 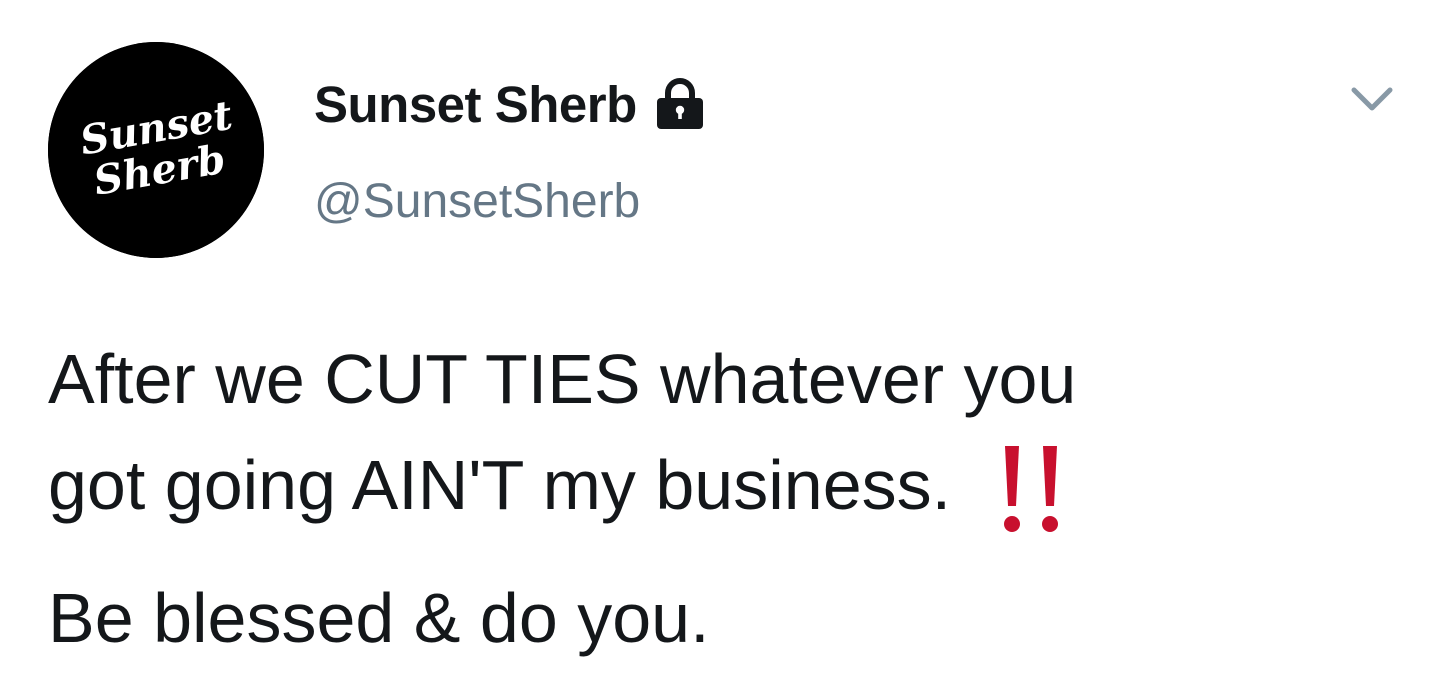 I want to click on avatar-logo: Sunset Sherb, so click(x=156, y=150).